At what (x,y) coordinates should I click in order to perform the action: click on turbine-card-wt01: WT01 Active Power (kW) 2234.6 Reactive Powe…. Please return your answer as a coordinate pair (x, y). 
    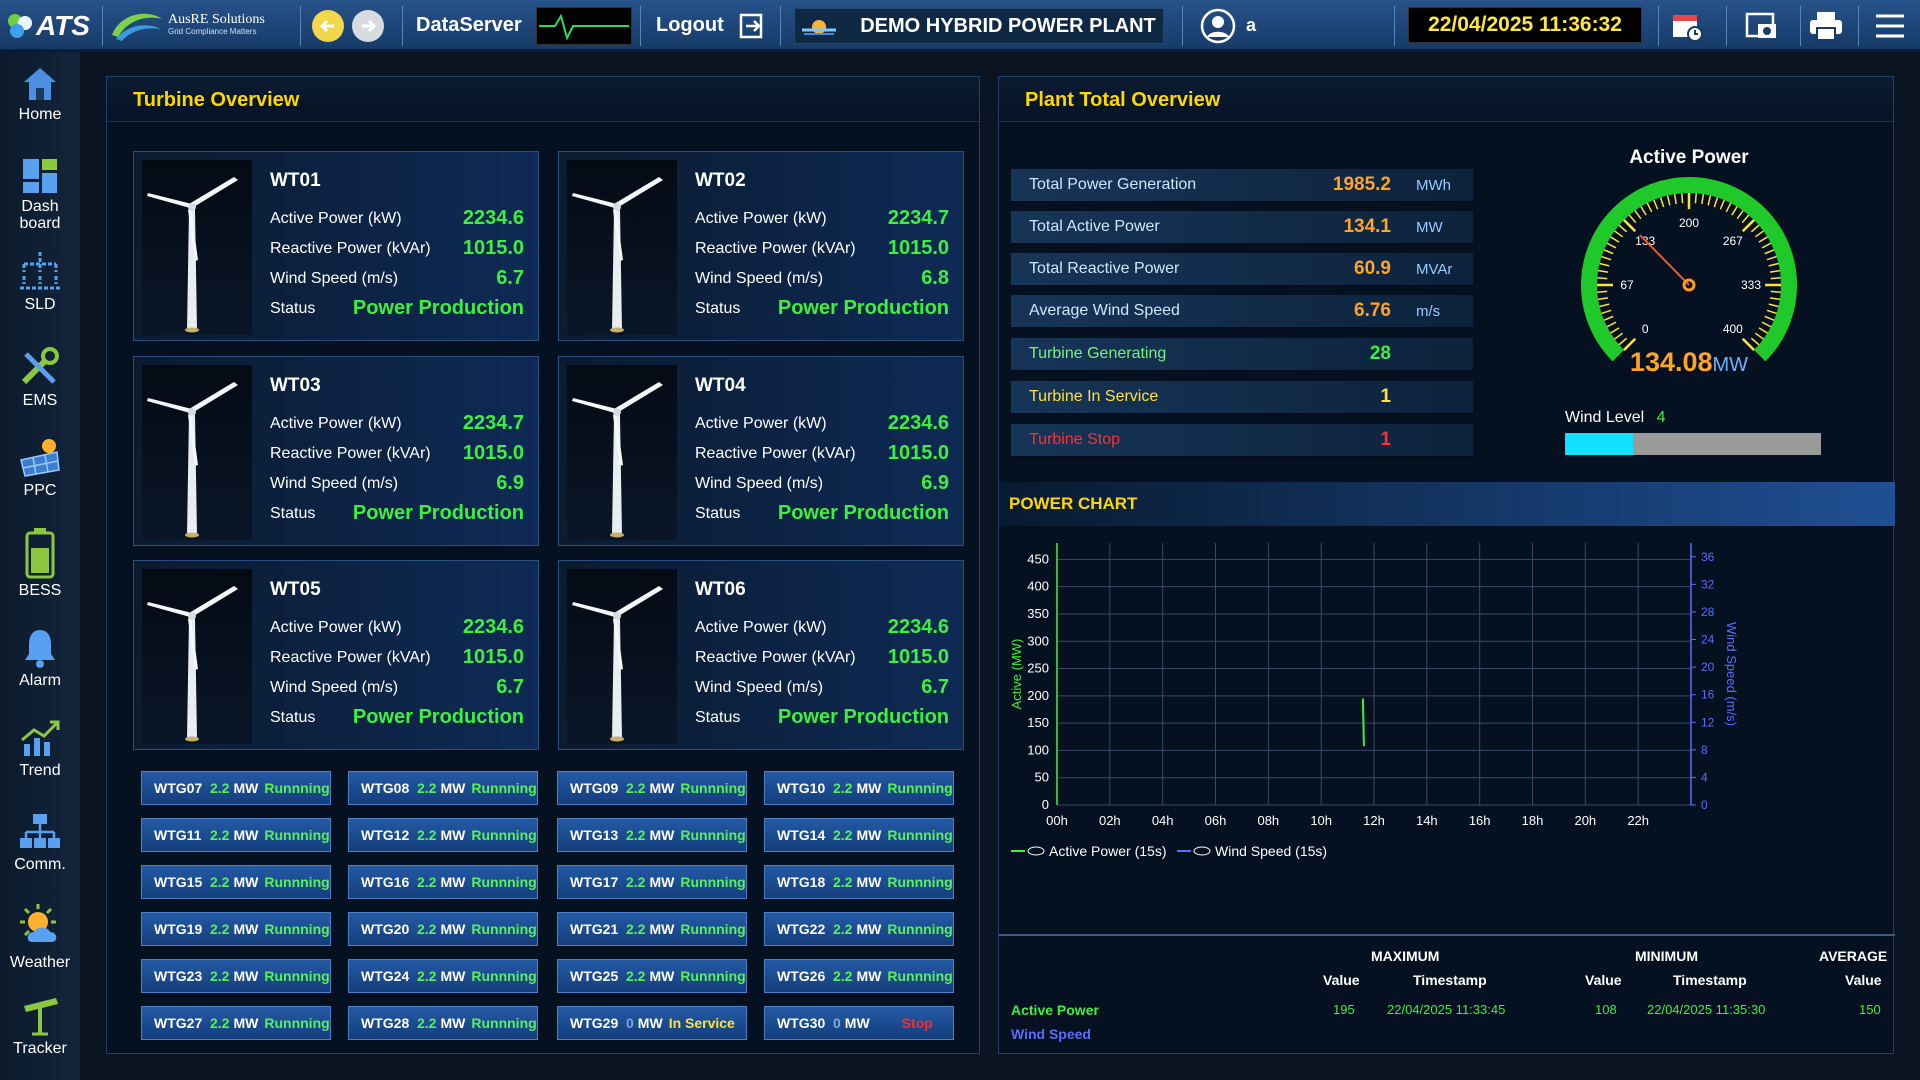
    Looking at the image, I should click on (336, 246).